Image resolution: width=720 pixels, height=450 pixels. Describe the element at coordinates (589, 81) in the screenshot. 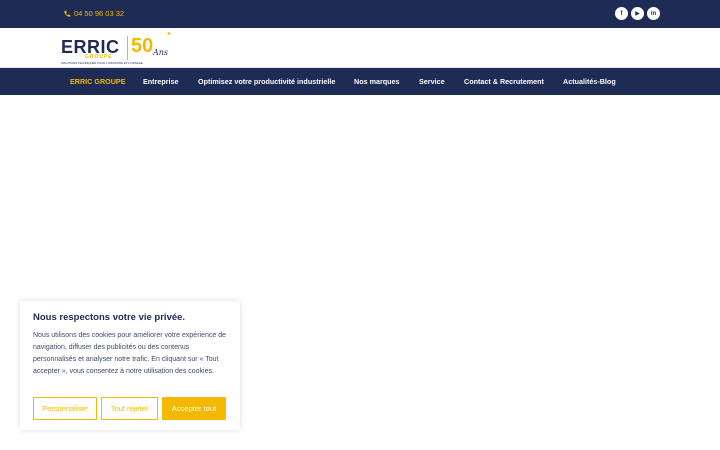

I see `nav-item-blog: Actualités-Blog` at that location.